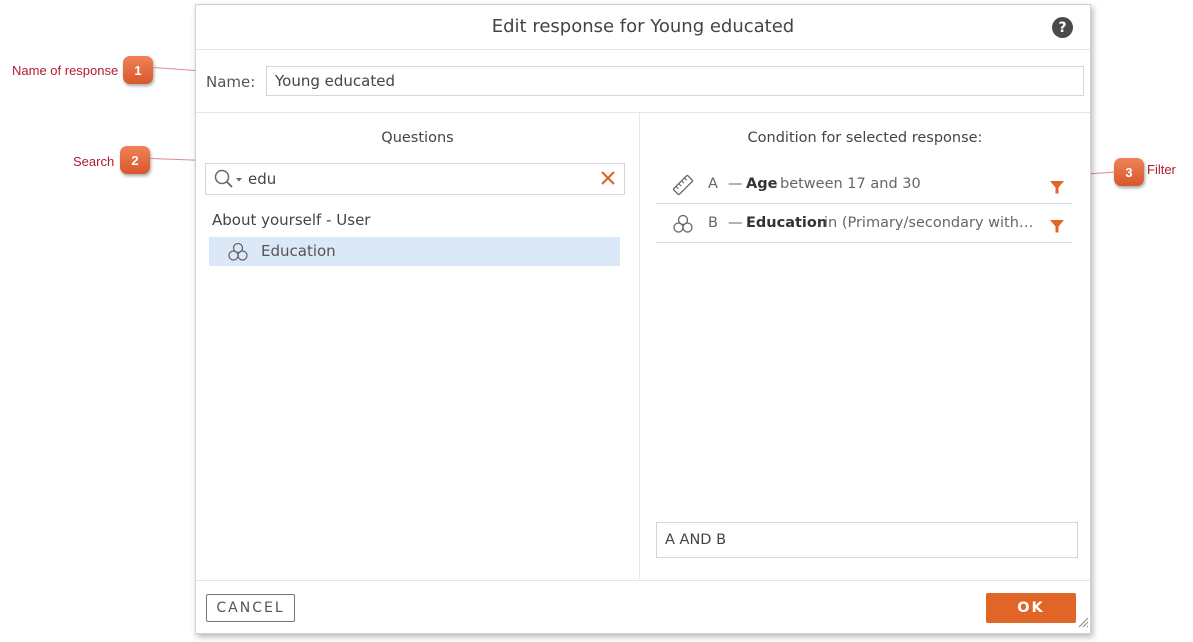 The width and height of the screenshot is (1193, 642). Describe the element at coordinates (713, 223) in the screenshot. I see `condition-letter: B` at that location.